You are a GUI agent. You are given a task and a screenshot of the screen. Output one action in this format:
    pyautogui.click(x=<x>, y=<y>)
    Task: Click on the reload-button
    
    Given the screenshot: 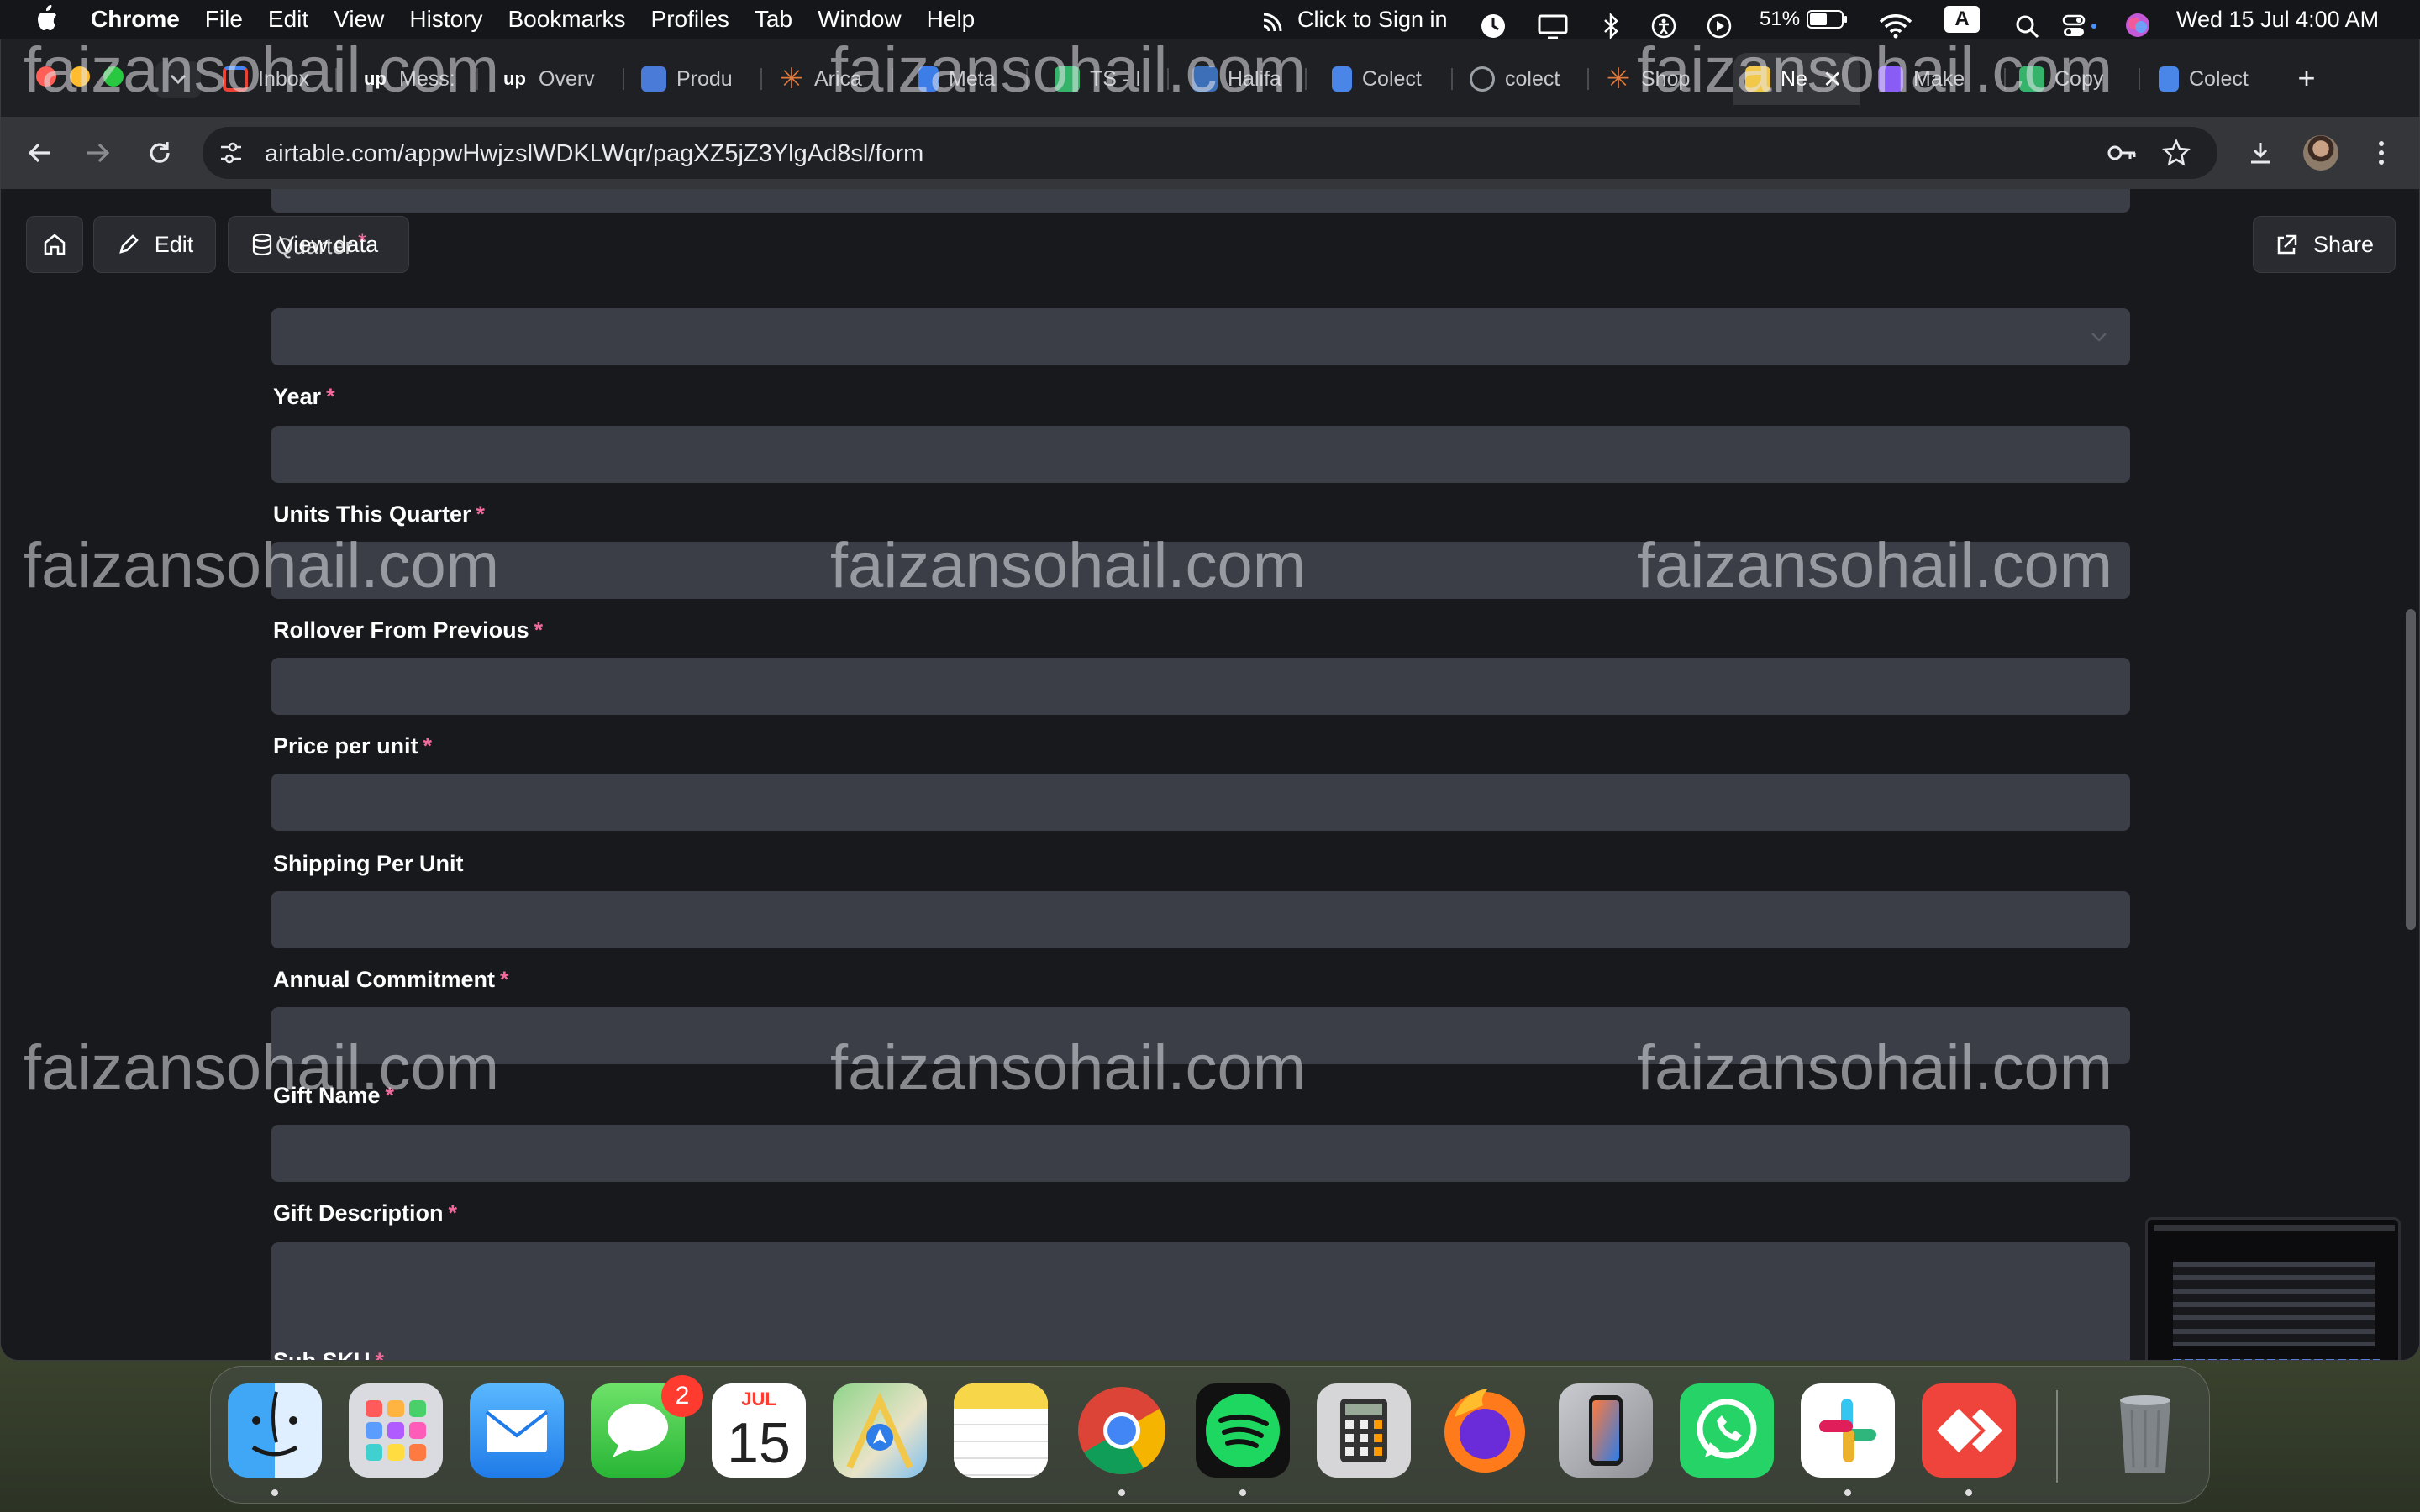 What is the action you would take?
    pyautogui.click(x=160, y=153)
    